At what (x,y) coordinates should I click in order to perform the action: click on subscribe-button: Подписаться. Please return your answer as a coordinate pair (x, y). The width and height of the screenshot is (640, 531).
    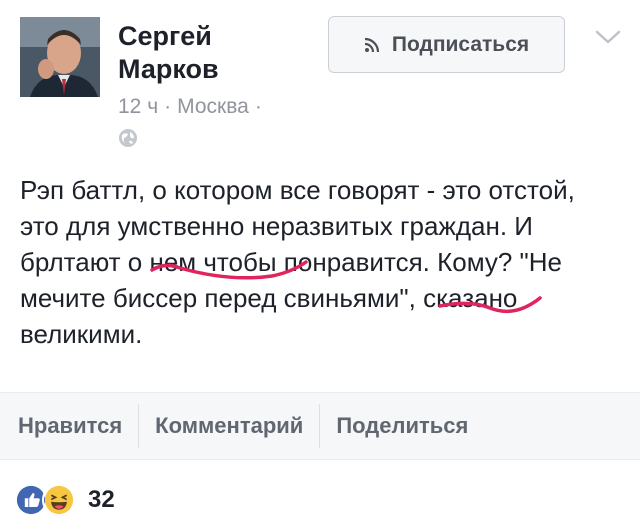
    Looking at the image, I should click on (446, 44).